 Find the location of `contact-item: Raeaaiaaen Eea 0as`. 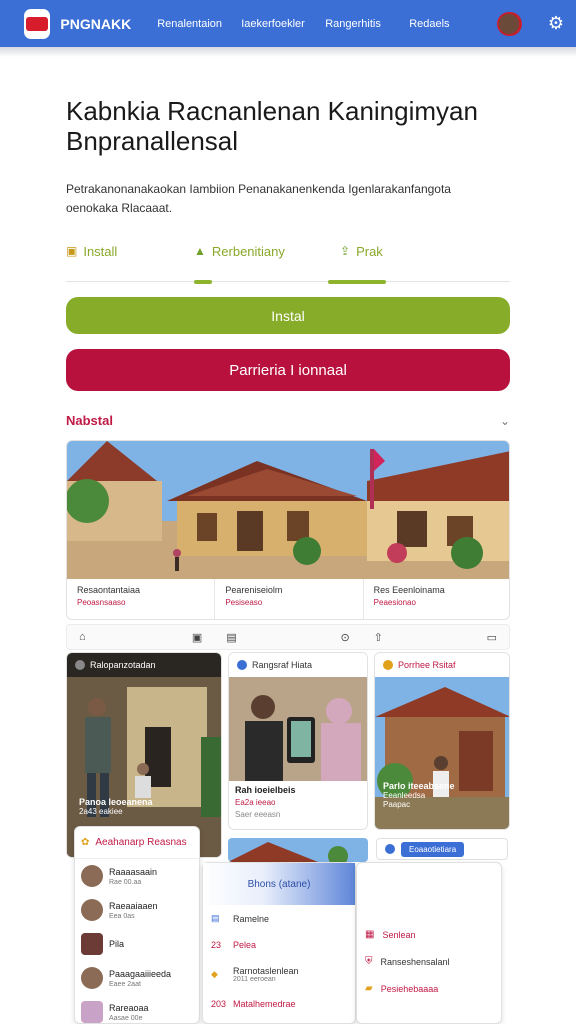

contact-item: Raeaaiaaen Eea 0as is located at coordinates (137, 910).